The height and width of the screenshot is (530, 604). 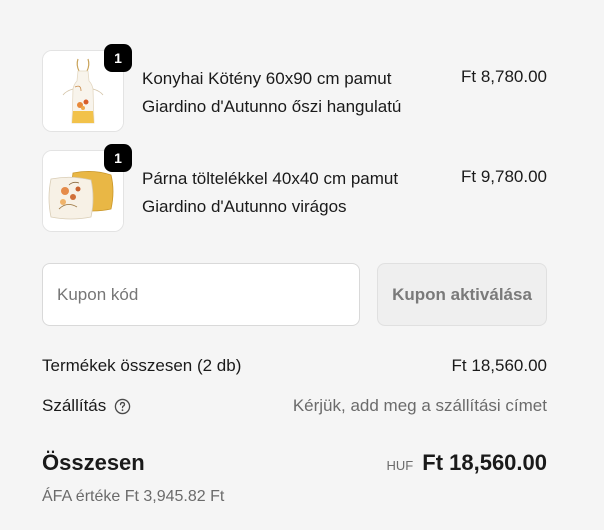 What do you see at coordinates (462, 294) in the screenshot?
I see `apply-coupon-button: Kupon aktiválása` at bounding box center [462, 294].